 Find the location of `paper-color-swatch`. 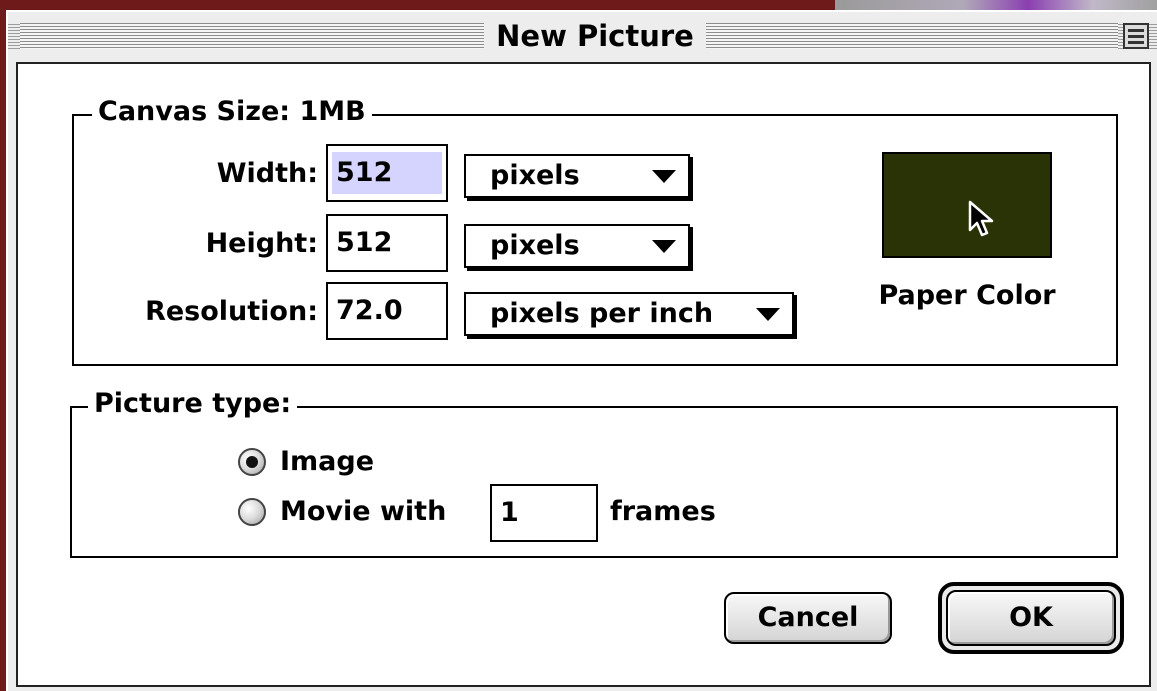

paper-color-swatch is located at coordinates (967, 205).